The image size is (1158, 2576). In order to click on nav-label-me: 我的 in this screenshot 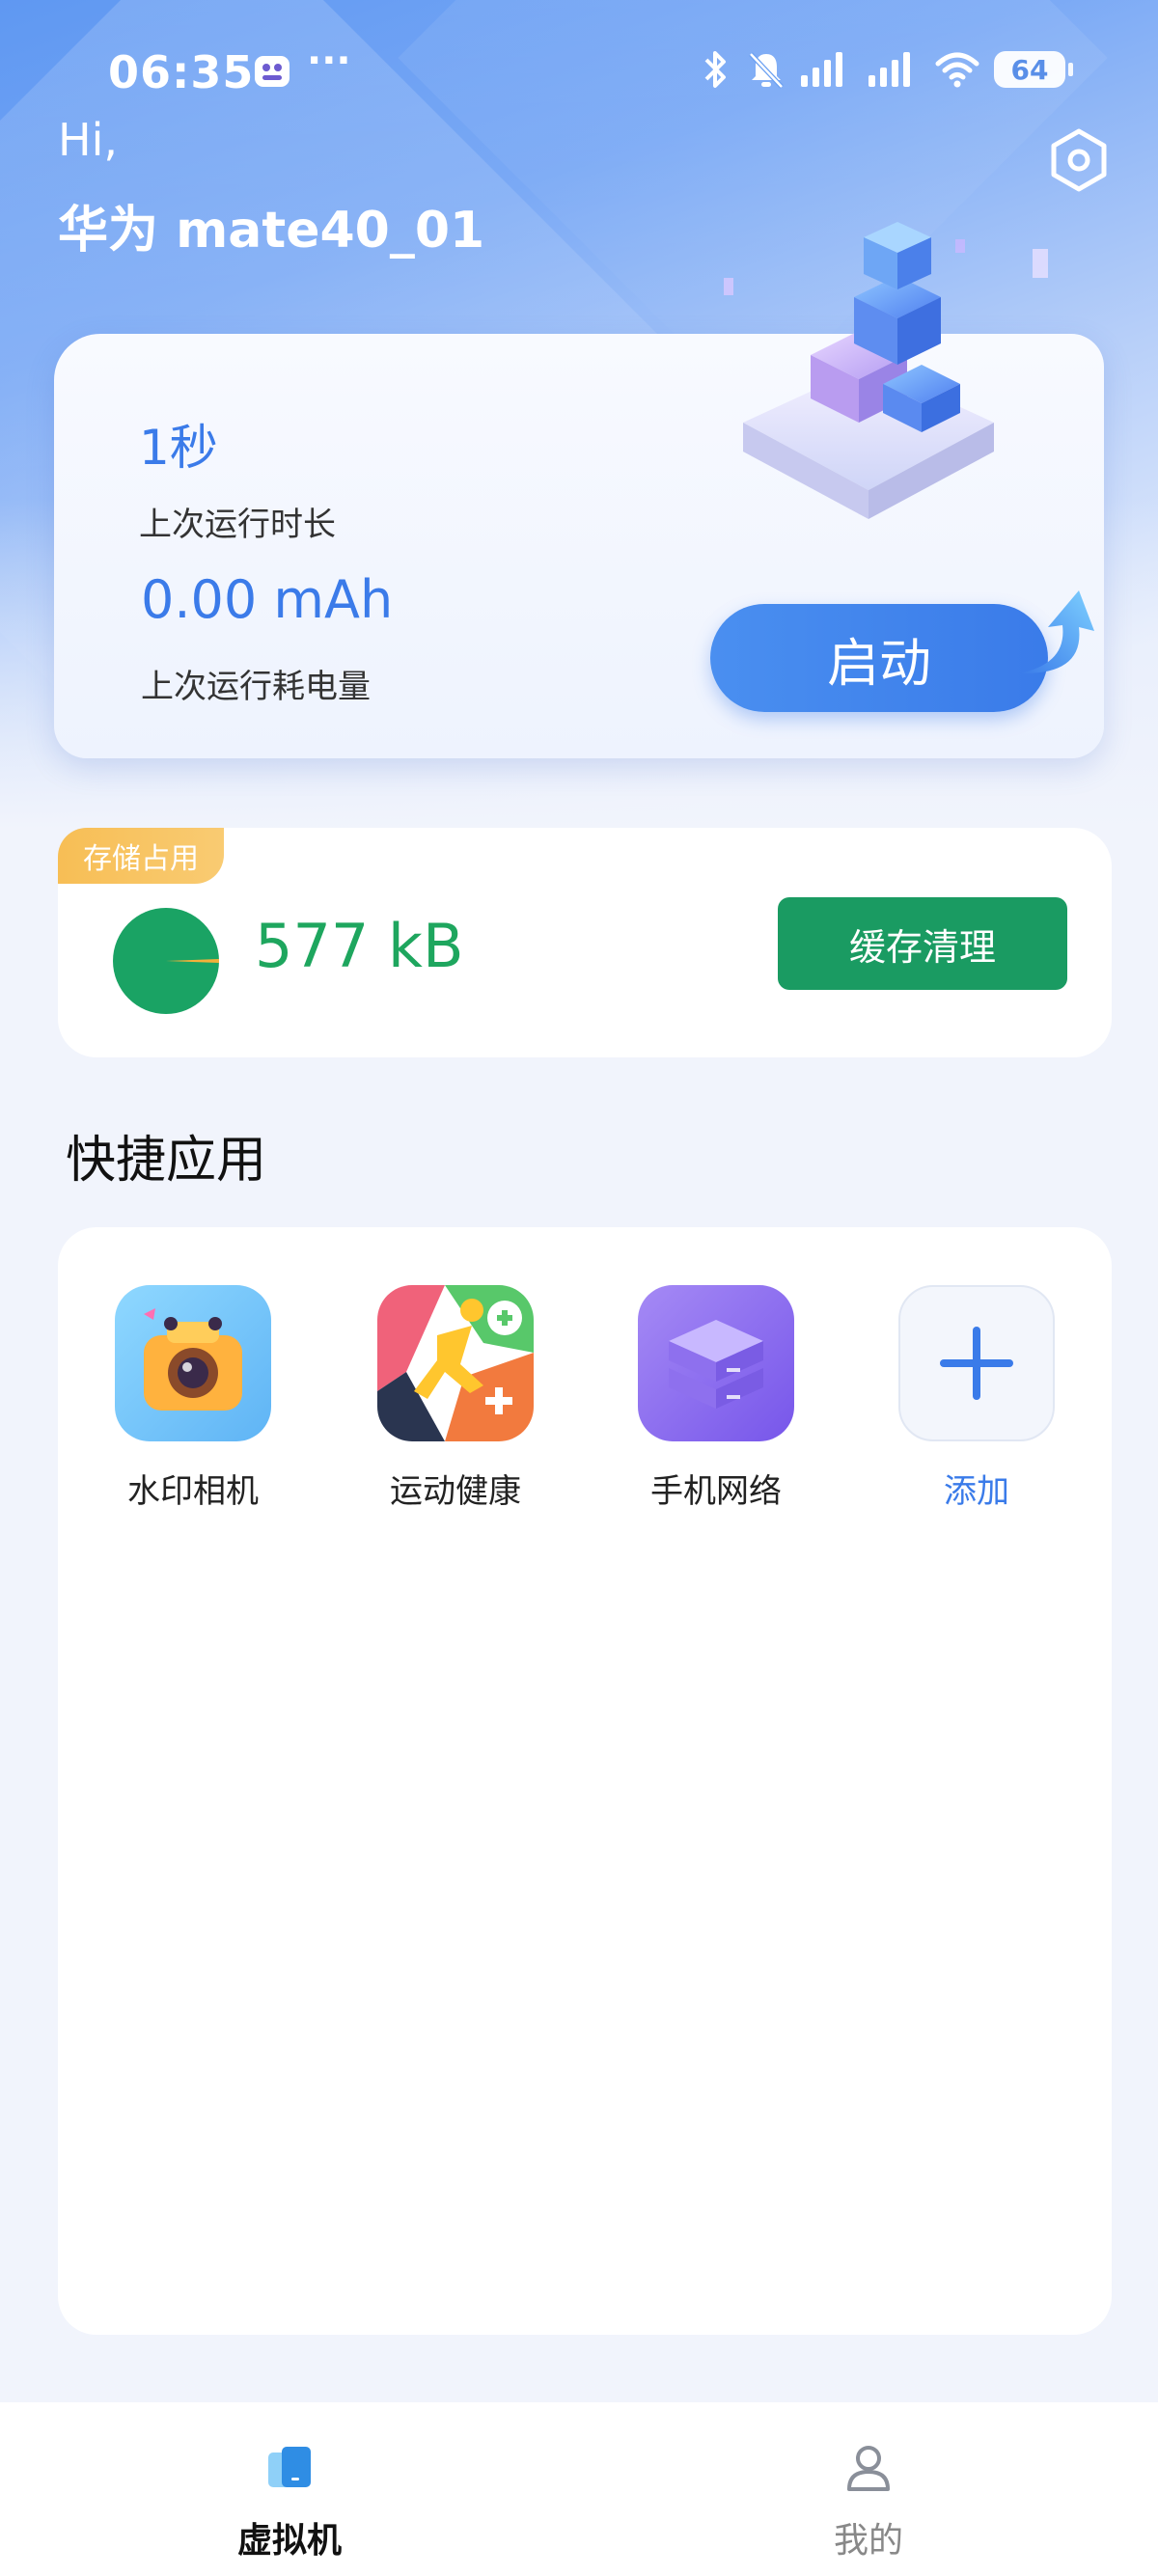, I will do `click(868, 2541)`.